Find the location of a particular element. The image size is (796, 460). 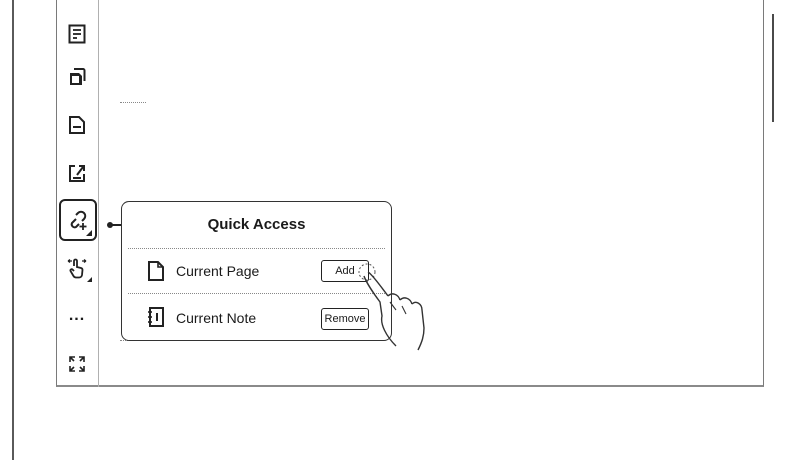

export-icon is located at coordinates (77, 173).